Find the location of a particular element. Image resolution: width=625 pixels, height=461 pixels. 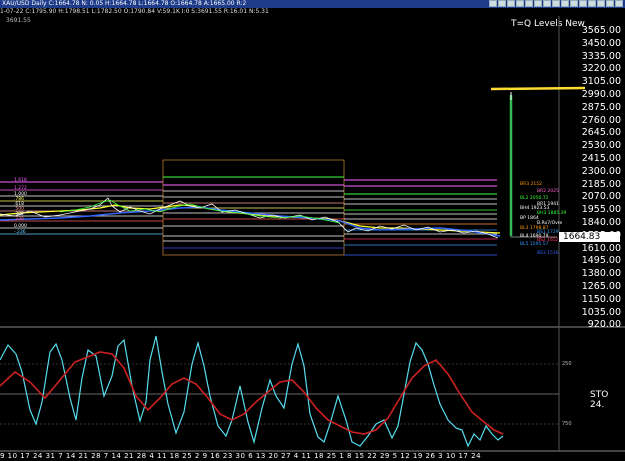

price-axis-tick: 3105.00 is located at coordinates (601, 82).